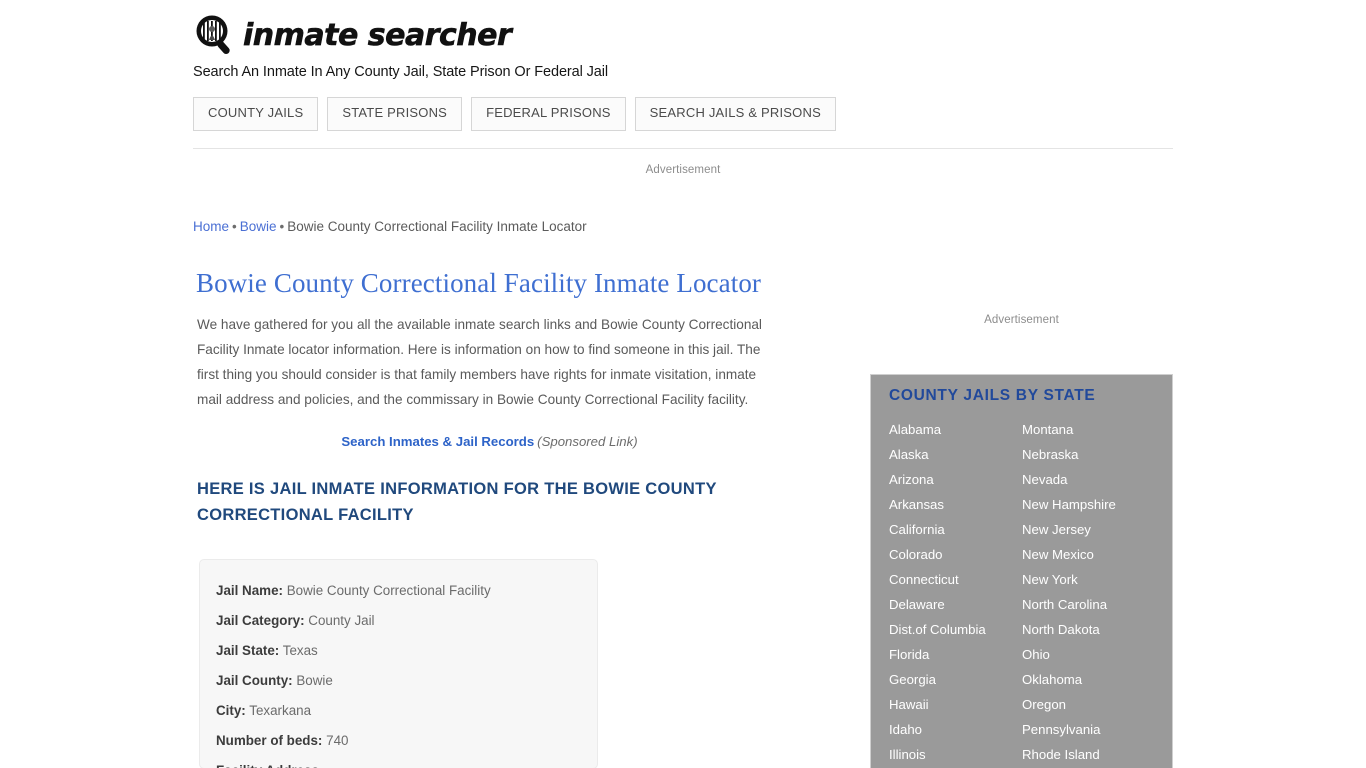 This screenshot has height=768, width=1366. I want to click on info-row-jail-county: Jail County: Bowie, so click(398, 681).